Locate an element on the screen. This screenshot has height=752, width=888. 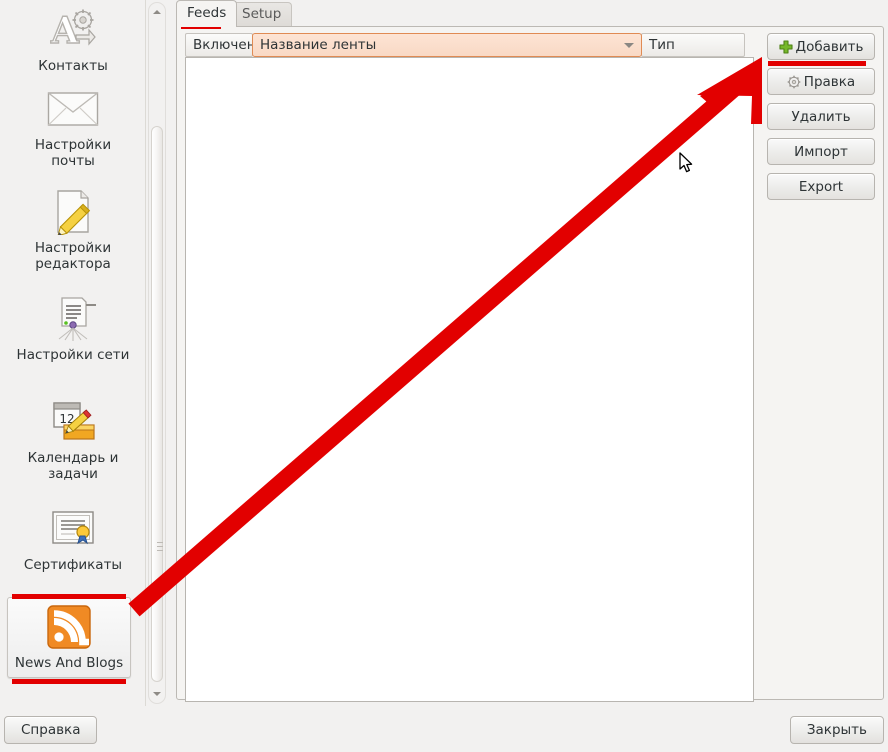
scroll-up-arrow-icon is located at coordinates (157, 12).